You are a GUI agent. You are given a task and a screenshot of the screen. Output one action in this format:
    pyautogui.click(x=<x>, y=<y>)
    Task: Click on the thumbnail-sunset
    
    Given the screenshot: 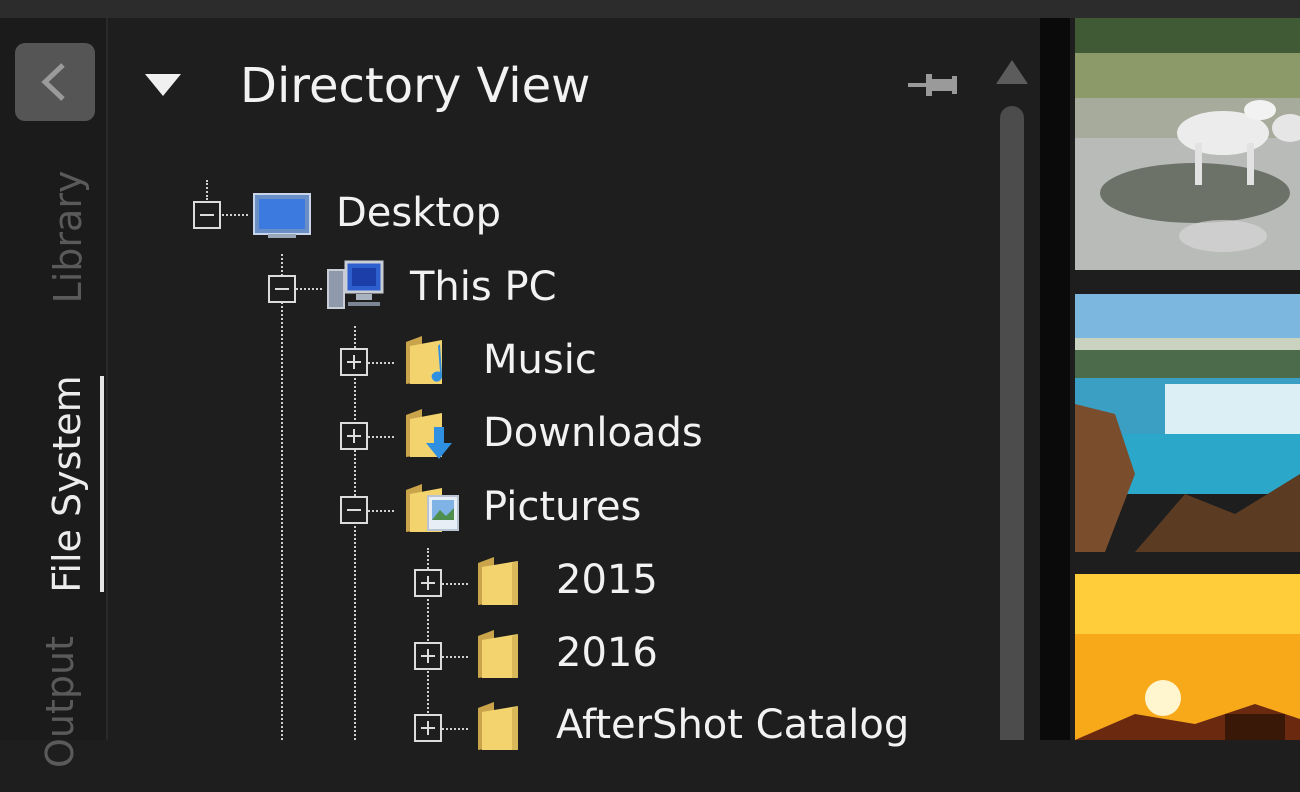 What is the action you would take?
    pyautogui.click(x=1187, y=657)
    